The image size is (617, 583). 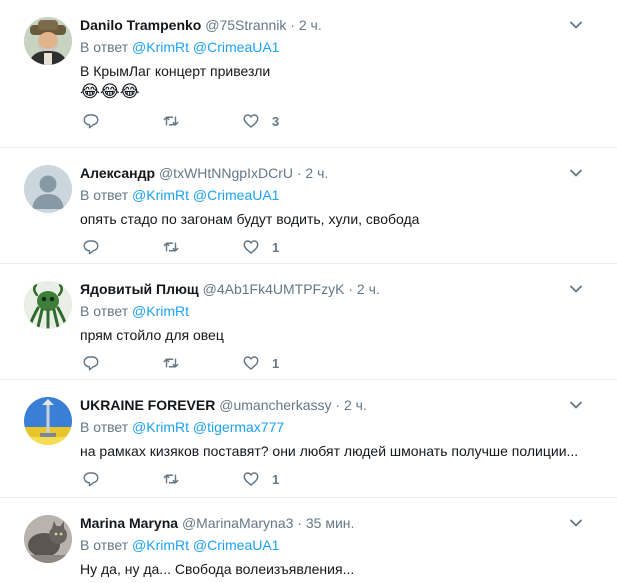 What do you see at coordinates (238, 427) in the screenshot?
I see `mention-link: @tigermax777` at bounding box center [238, 427].